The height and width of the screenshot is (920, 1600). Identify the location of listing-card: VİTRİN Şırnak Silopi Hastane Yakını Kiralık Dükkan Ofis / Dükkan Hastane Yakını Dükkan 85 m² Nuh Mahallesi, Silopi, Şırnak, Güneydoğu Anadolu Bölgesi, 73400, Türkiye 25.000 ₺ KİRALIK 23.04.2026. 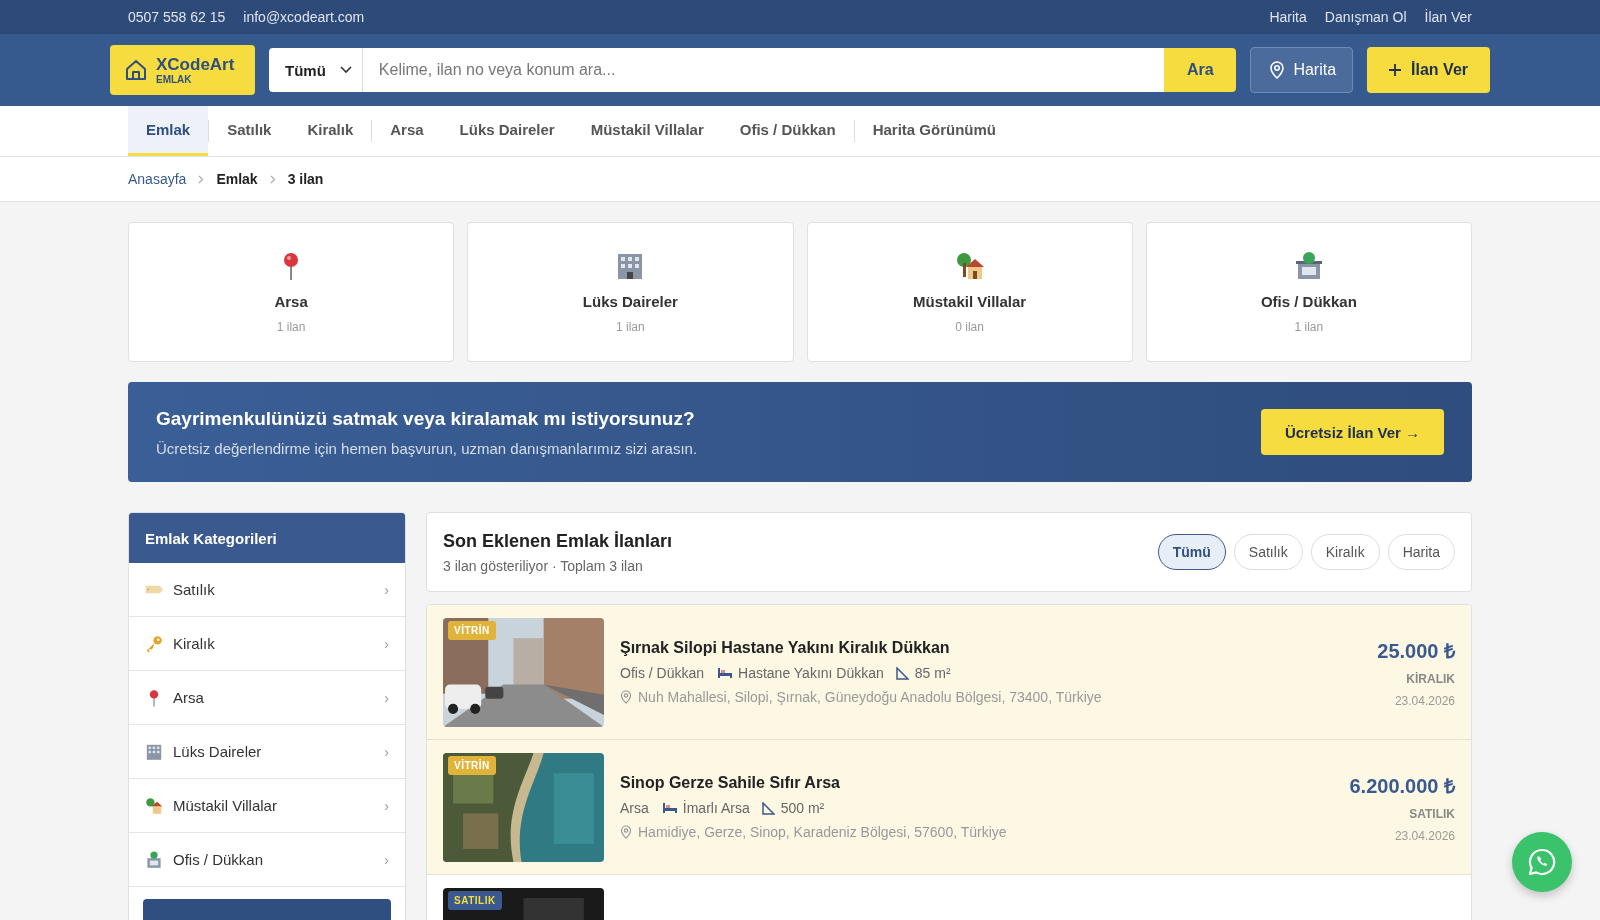
(949, 672).